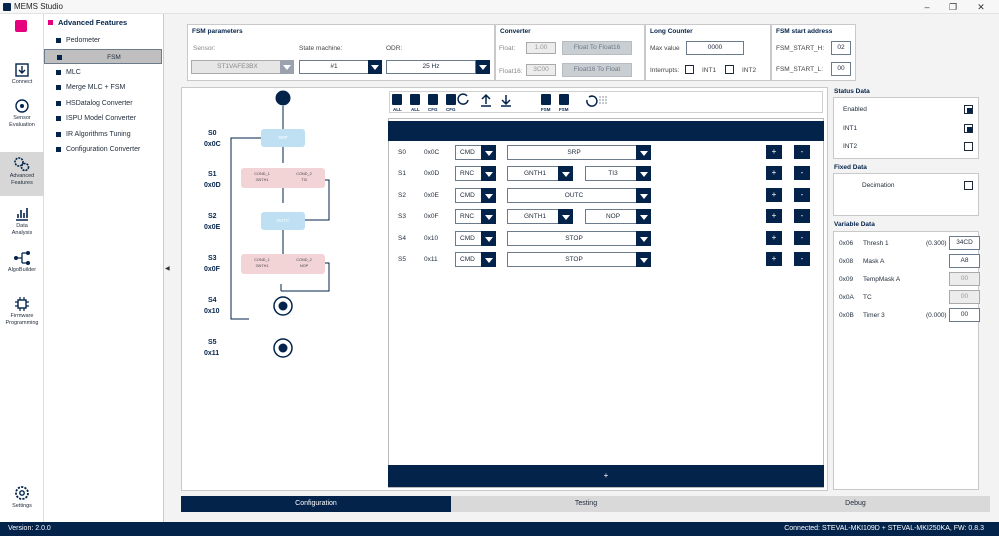 The height and width of the screenshot is (536, 999). I want to click on odr-select: 25 Hz, so click(431, 67).